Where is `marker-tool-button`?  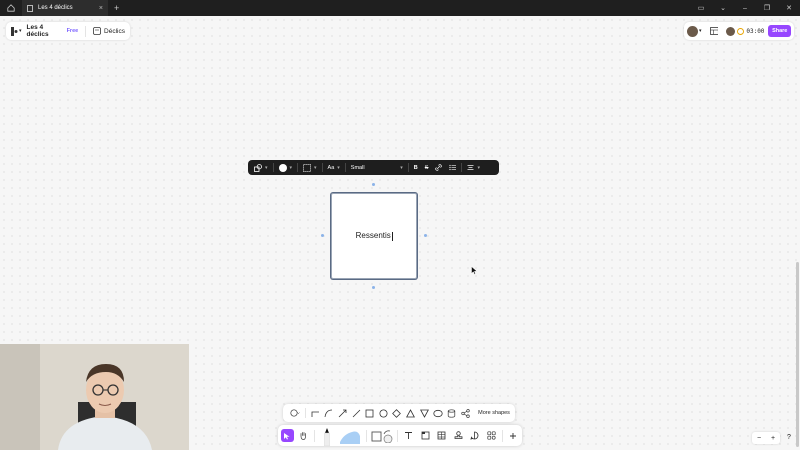
marker-tool-button is located at coordinates (326, 436).